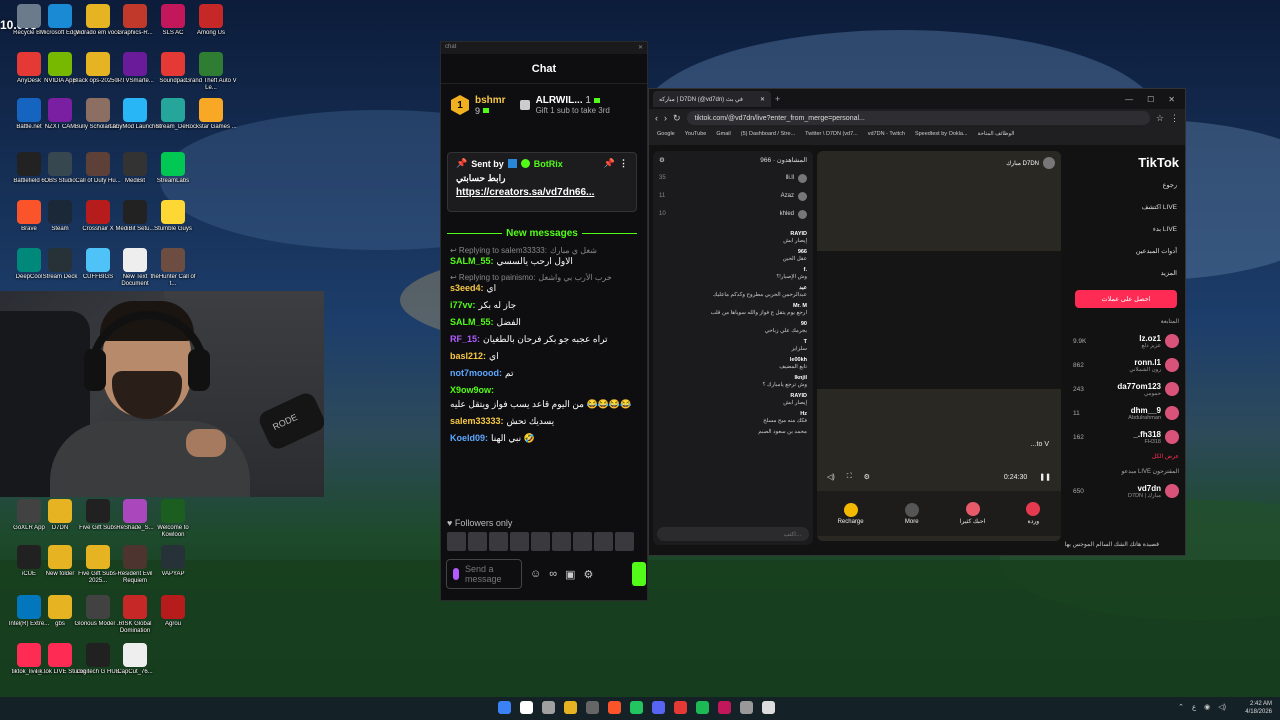  What do you see at coordinates (696, 134) in the screenshot?
I see `bookmark: YouTube` at bounding box center [696, 134].